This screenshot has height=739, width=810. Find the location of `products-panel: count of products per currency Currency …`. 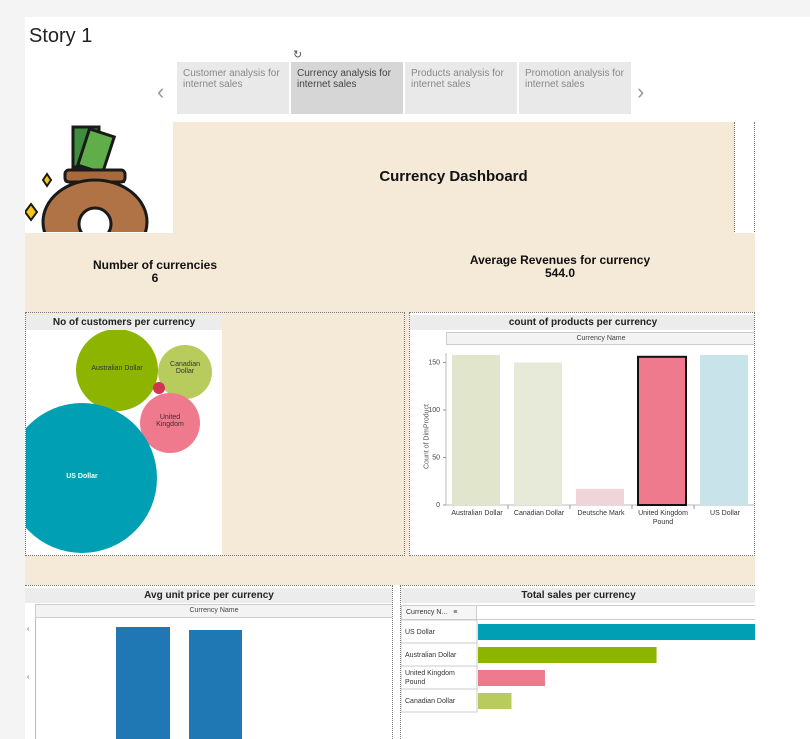

products-panel: count of products per currency Currency … is located at coordinates (582, 434).